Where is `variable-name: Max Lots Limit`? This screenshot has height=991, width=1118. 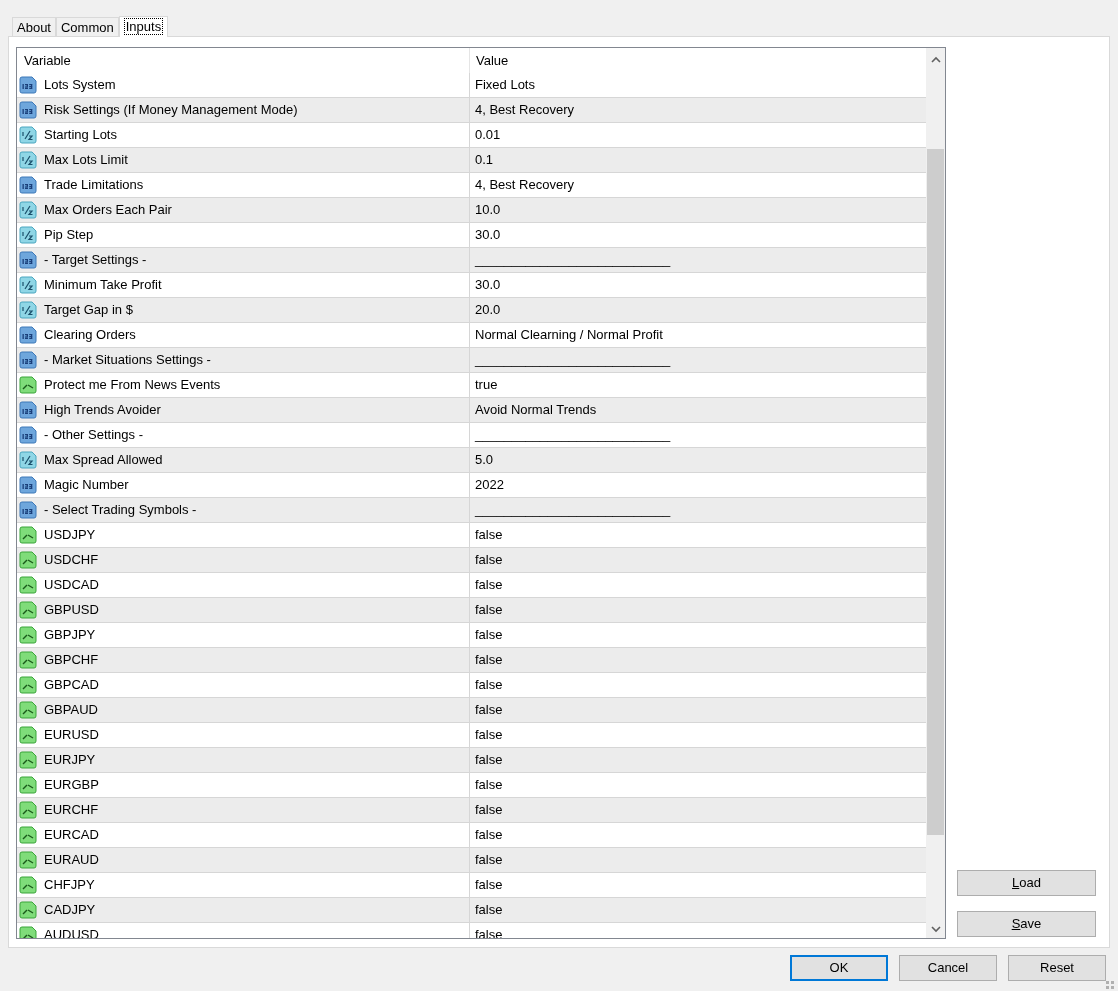 variable-name: Max Lots Limit is located at coordinates (86, 160).